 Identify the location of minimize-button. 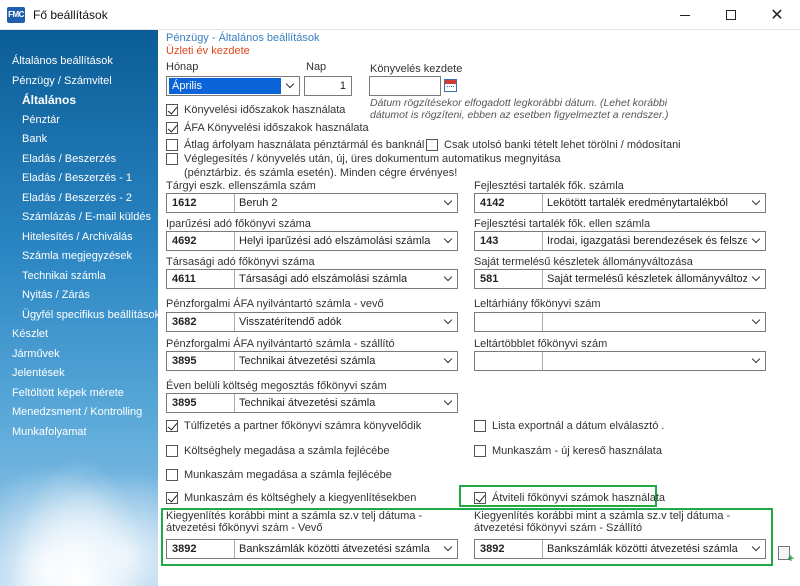
(685, 15).